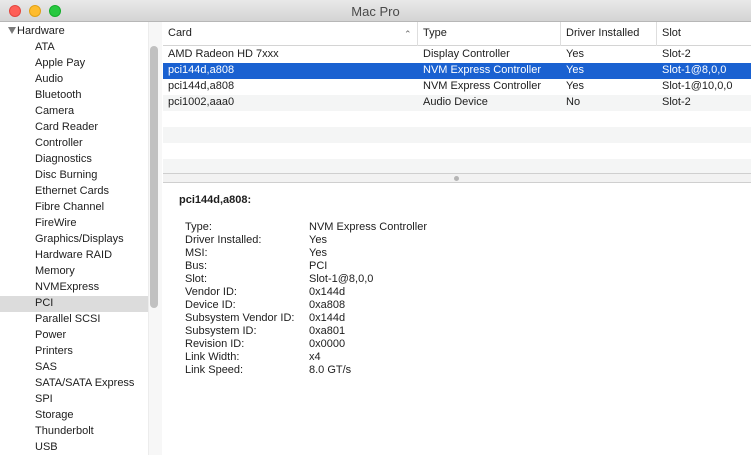 The height and width of the screenshot is (455, 751). Describe the element at coordinates (694, 70) in the screenshot. I see `cell-slot: Slot-1@8,0,0` at that location.